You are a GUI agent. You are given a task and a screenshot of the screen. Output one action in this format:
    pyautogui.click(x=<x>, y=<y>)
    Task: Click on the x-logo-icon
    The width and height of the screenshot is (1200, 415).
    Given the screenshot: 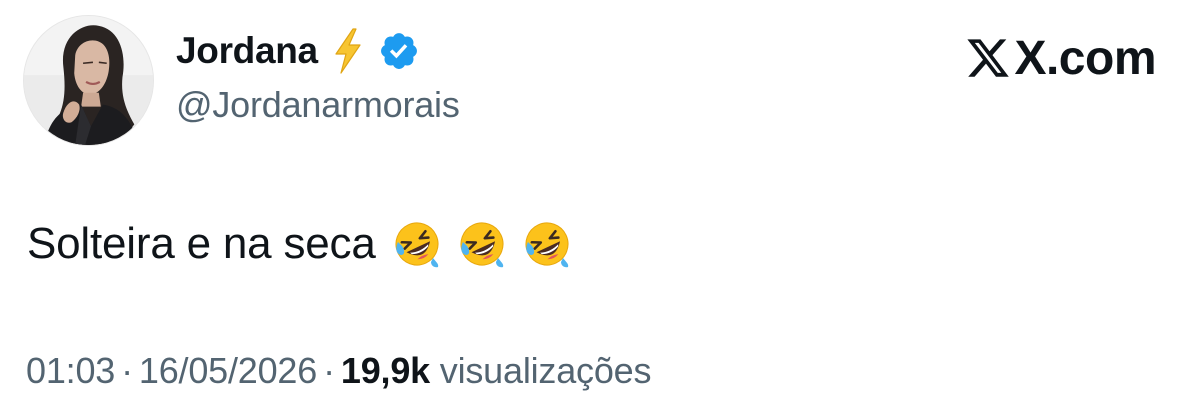 What is the action you would take?
    pyautogui.click(x=988, y=58)
    